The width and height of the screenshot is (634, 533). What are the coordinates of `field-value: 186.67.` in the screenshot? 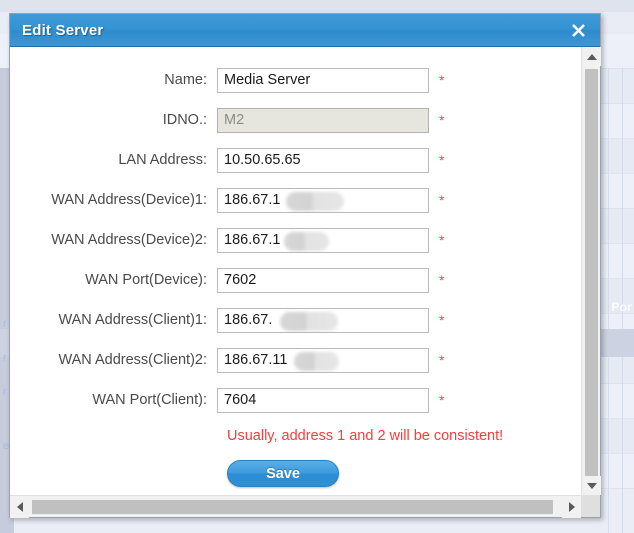 It's located at (248, 320).